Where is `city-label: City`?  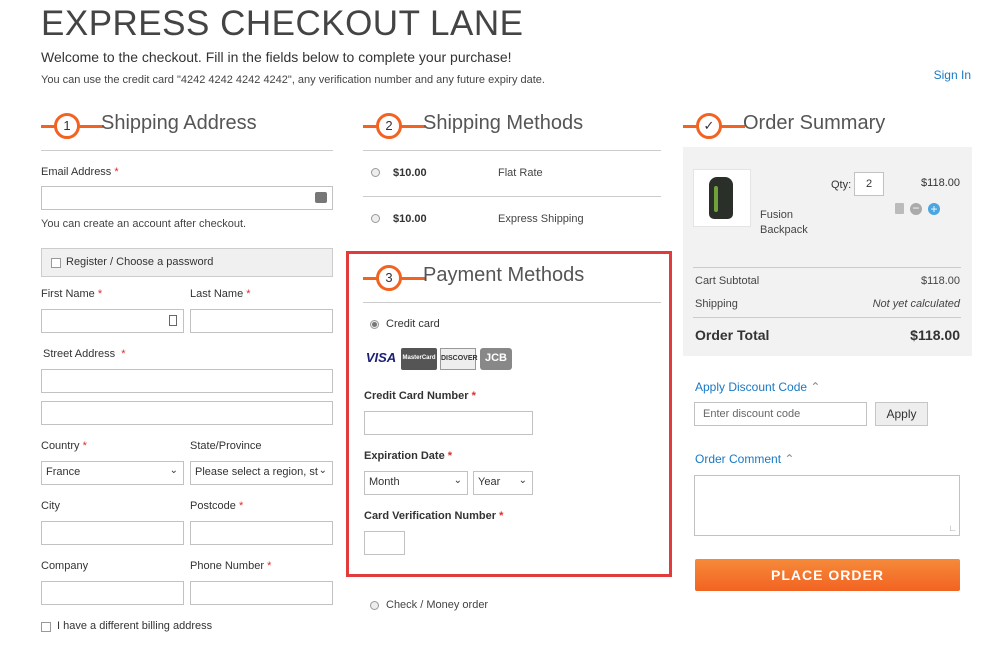
city-label: City is located at coordinates (50, 506).